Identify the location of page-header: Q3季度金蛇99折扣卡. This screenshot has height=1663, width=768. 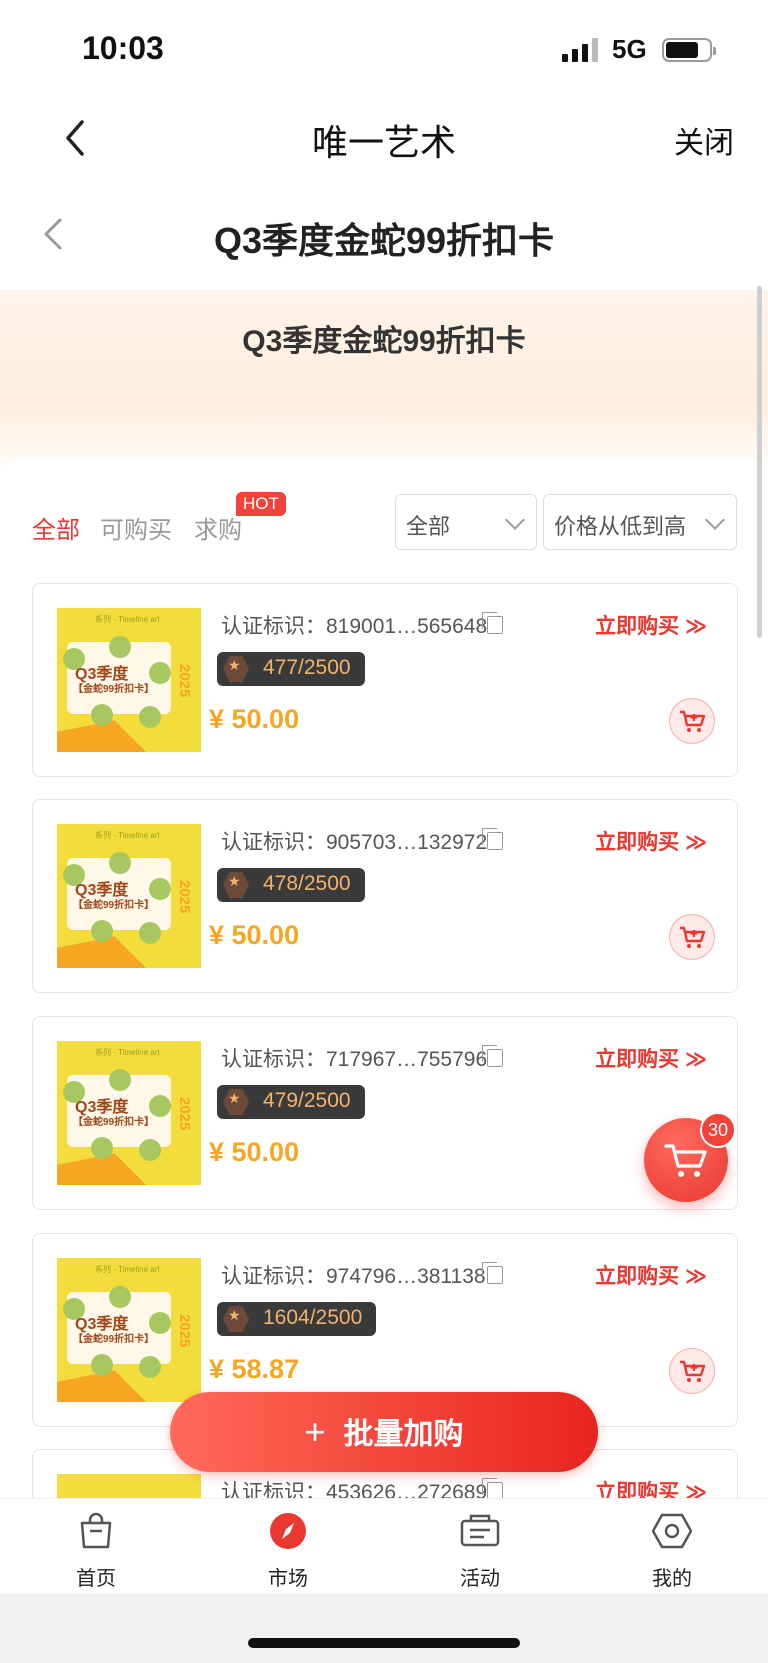
(384, 240).